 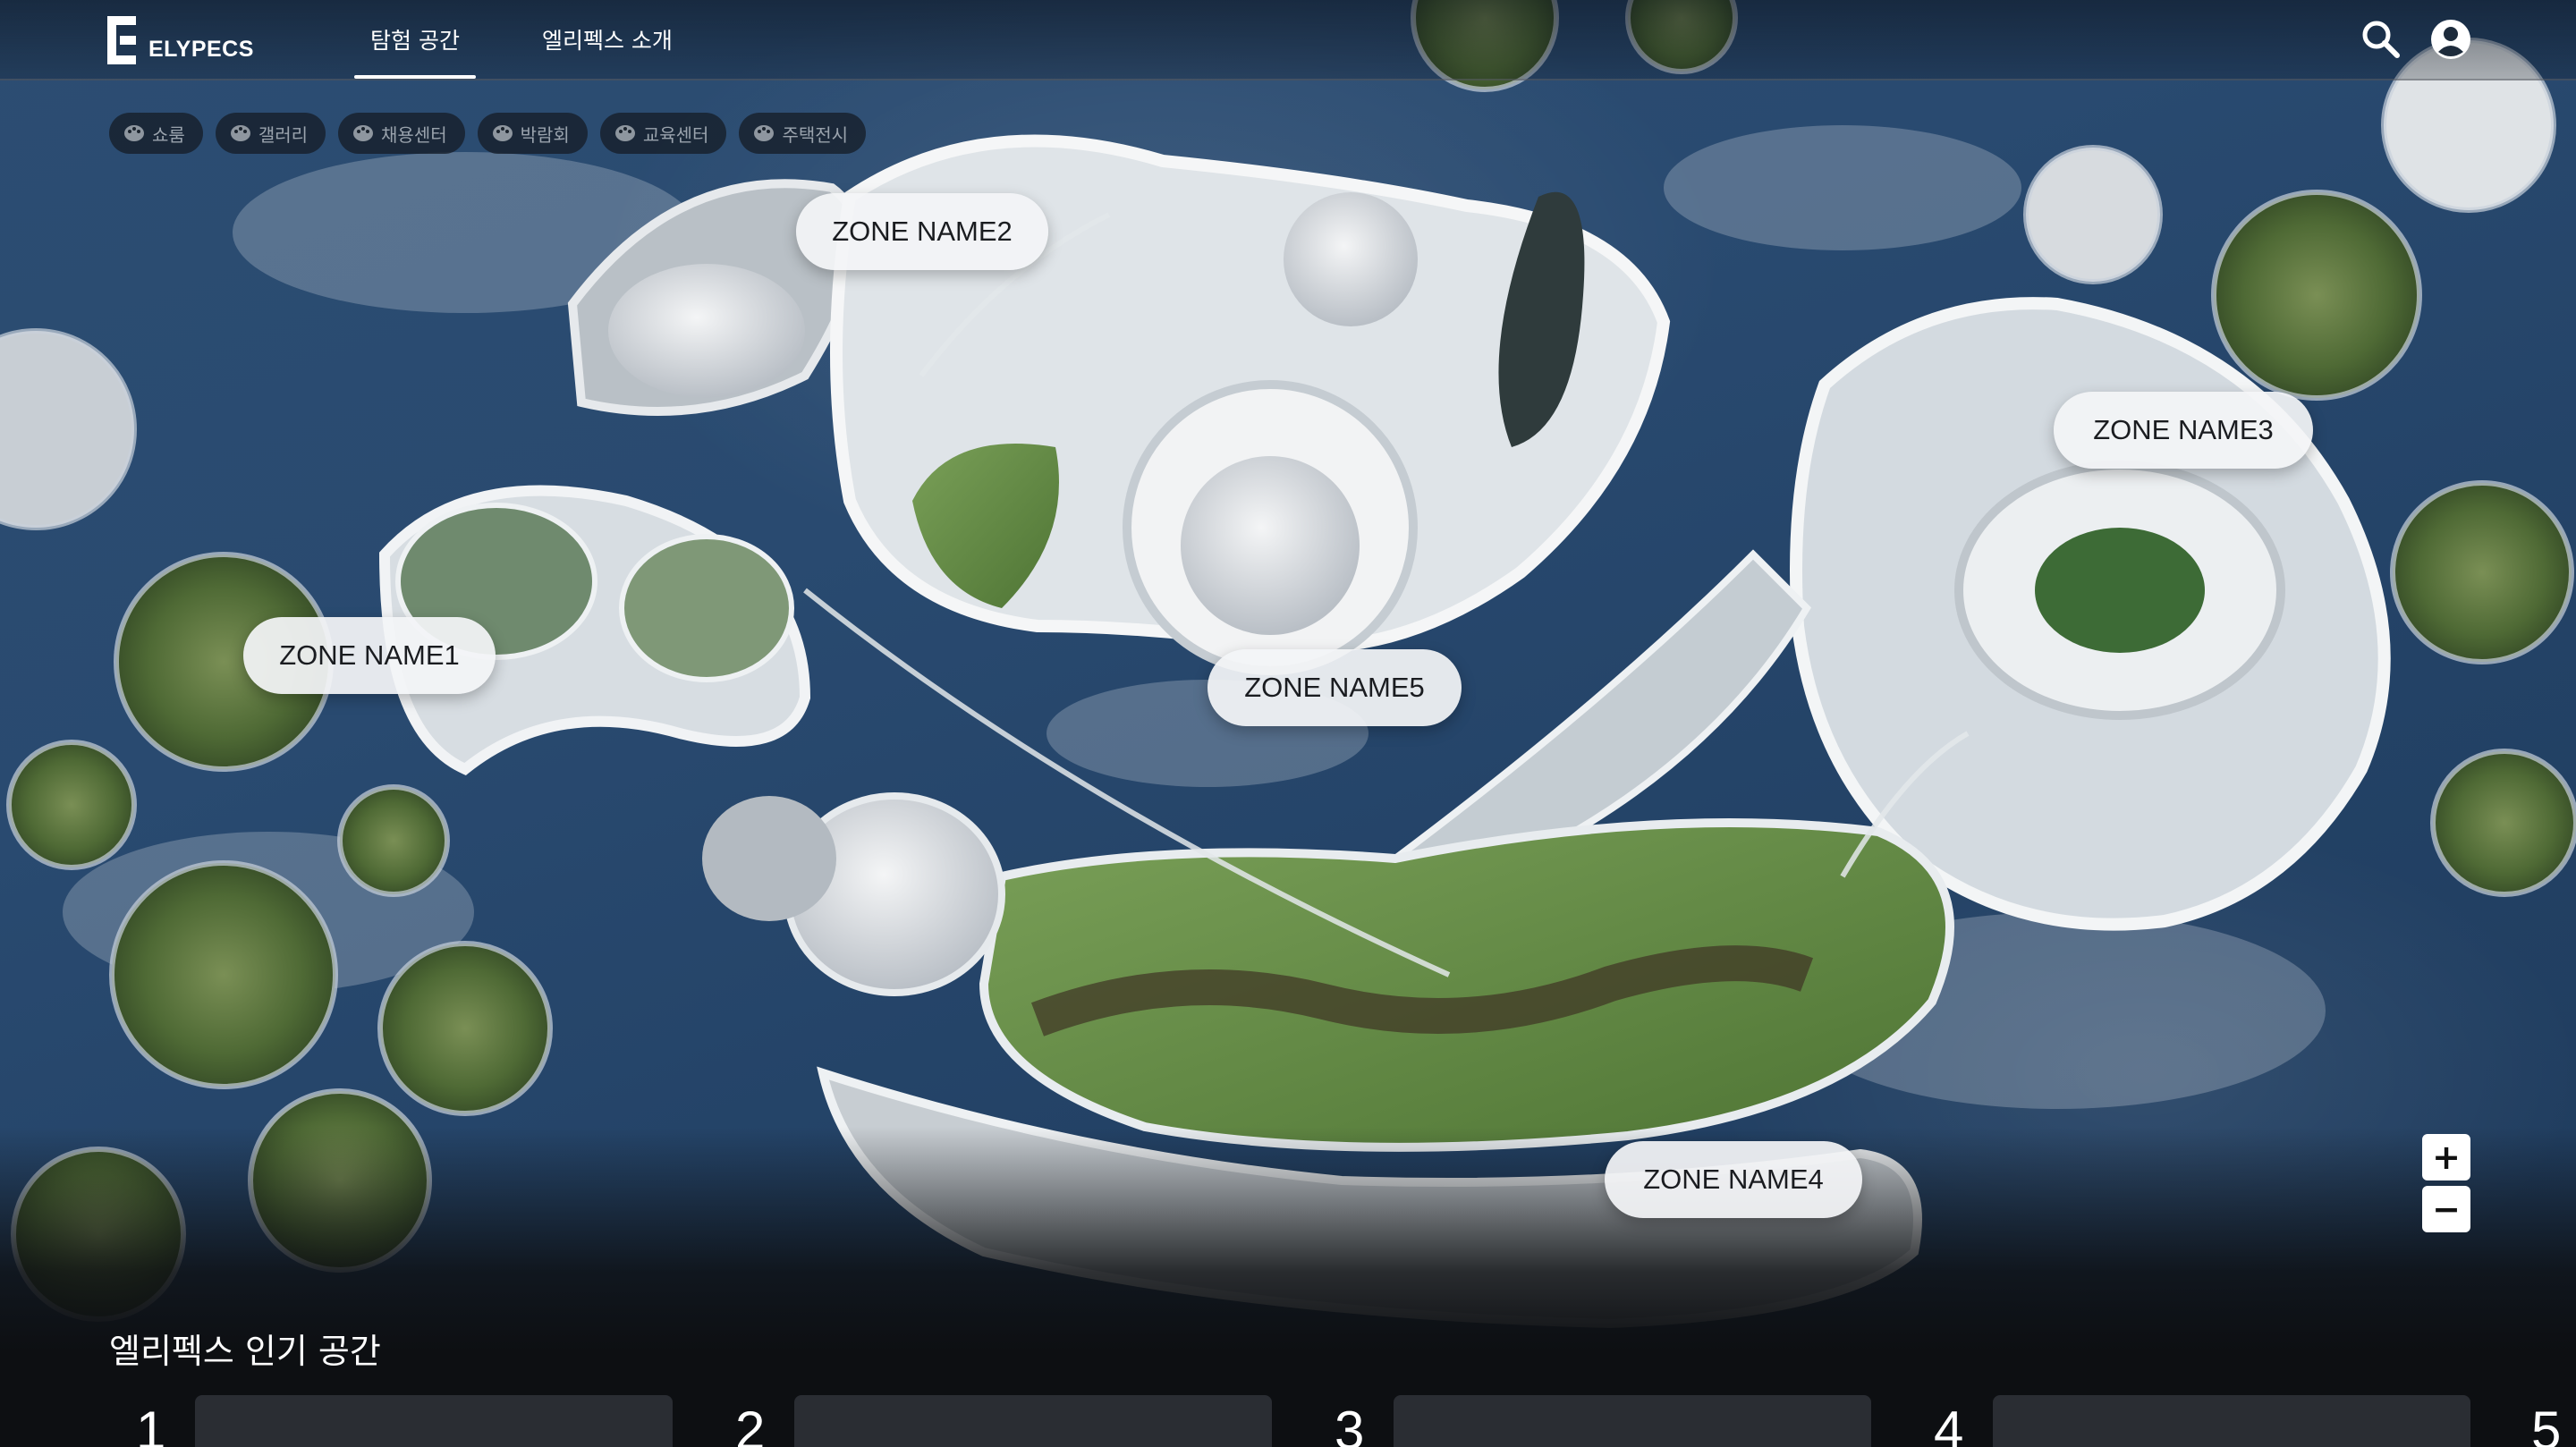 I want to click on filter-chip-recruitment: 채용센터, so click(x=401, y=133).